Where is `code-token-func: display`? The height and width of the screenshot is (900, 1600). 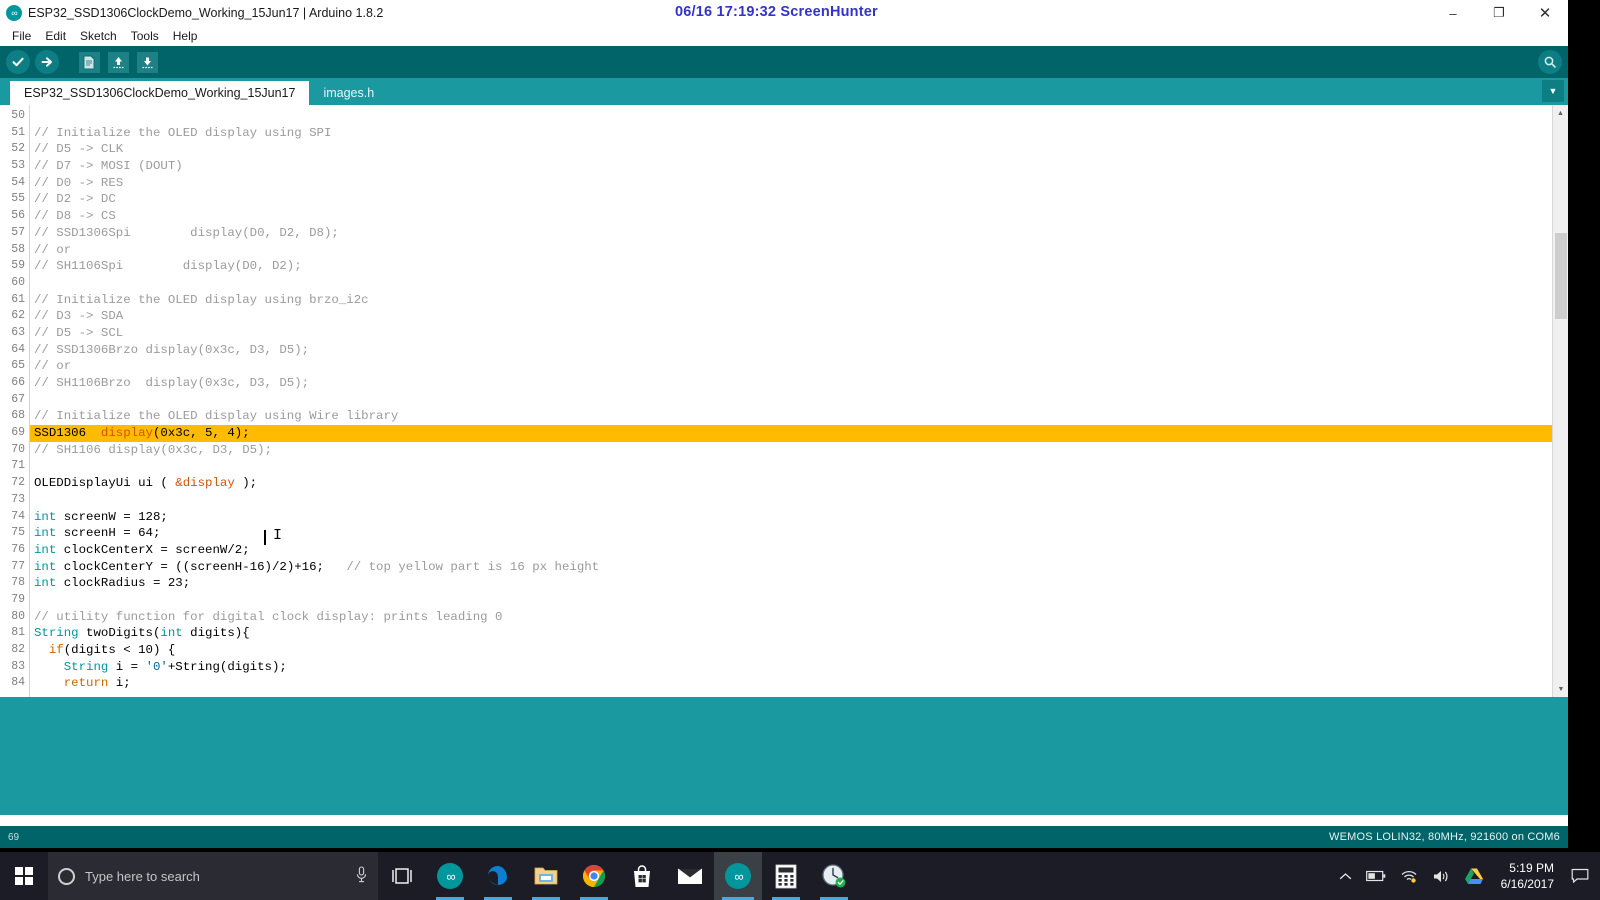 code-token-func: display is located at coordinates (126, 433).